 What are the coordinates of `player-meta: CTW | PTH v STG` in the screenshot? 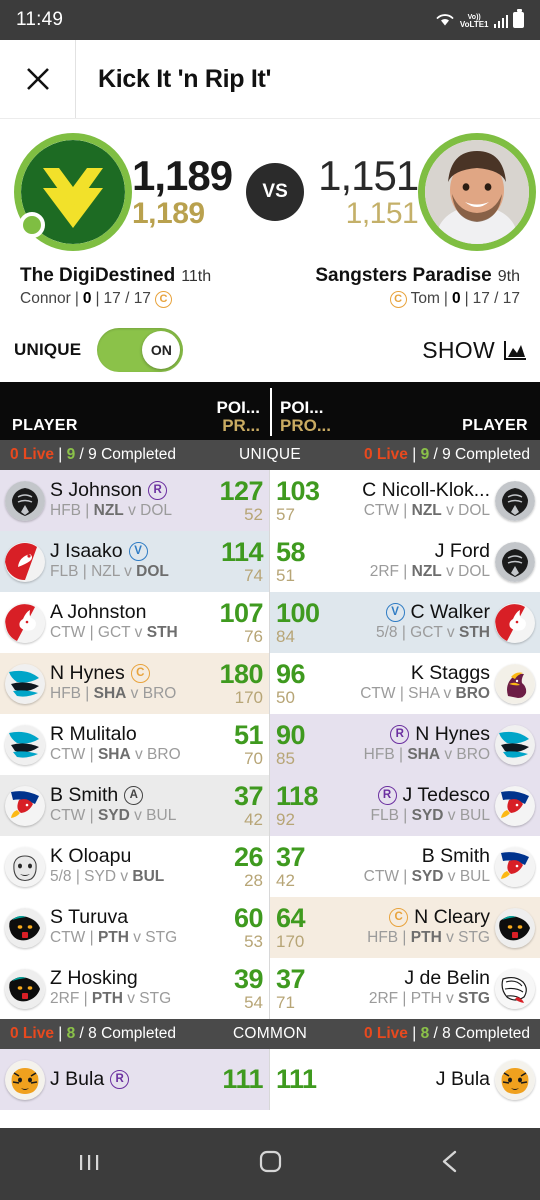 It's located at (114, 938).